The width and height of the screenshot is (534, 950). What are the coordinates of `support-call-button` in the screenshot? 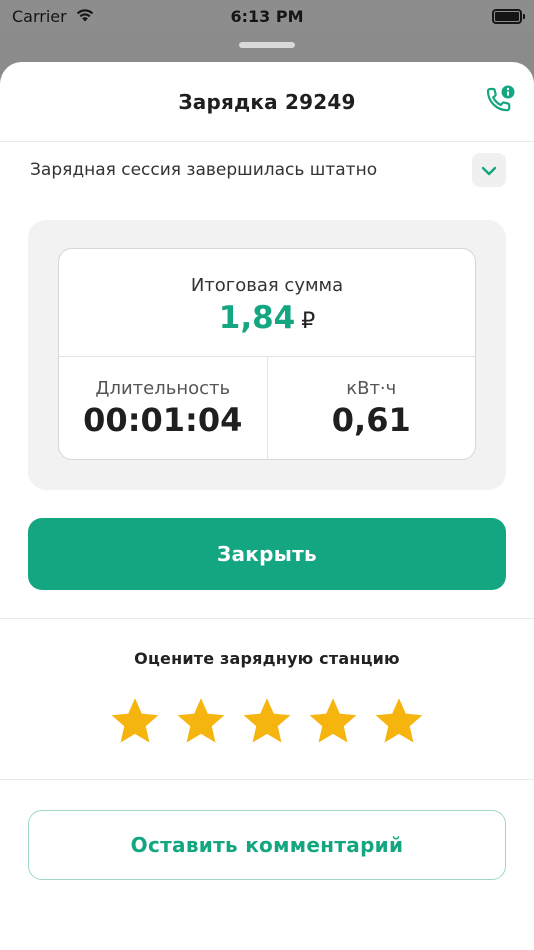 It's located at (499, 103).